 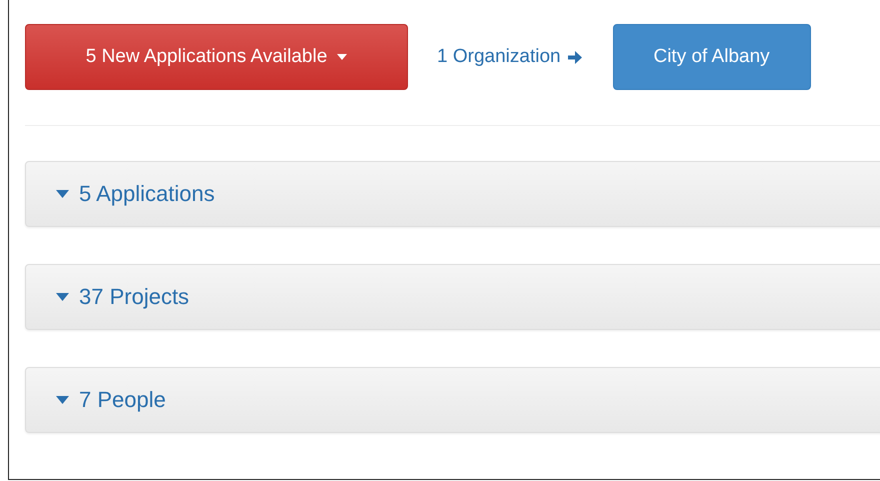 I want to click on organization-link: 1 Organization, so click(x=510, y=57).